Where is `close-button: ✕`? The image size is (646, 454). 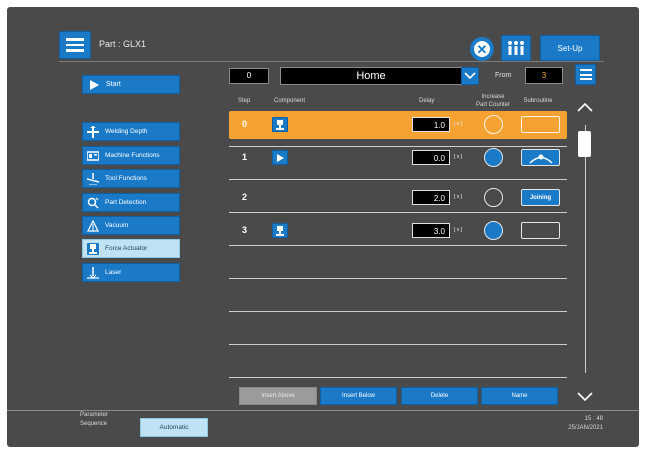
close-button: ✕ is located at coordinates (482, 49).